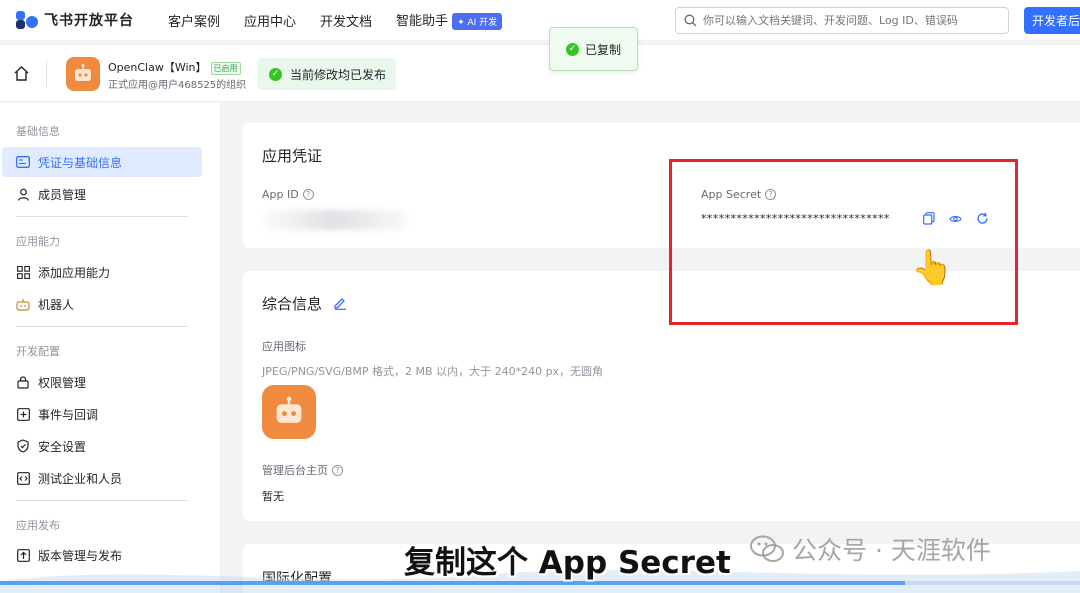  What do you see at coordinates (62, 446) in the screenshot?
I see `sidebar-item-label: 安全设置` at bounding box center [62, 446].